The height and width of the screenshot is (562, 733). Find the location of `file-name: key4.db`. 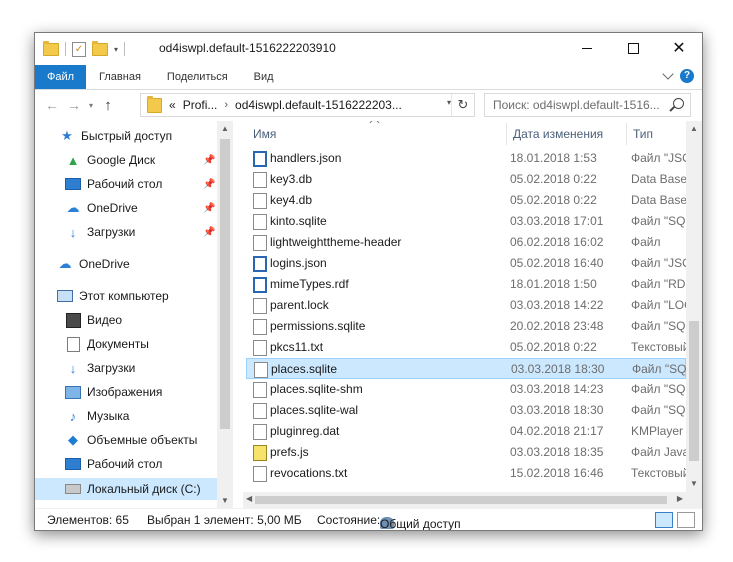

file-name: key4.db is located at coordinates (291, 200).